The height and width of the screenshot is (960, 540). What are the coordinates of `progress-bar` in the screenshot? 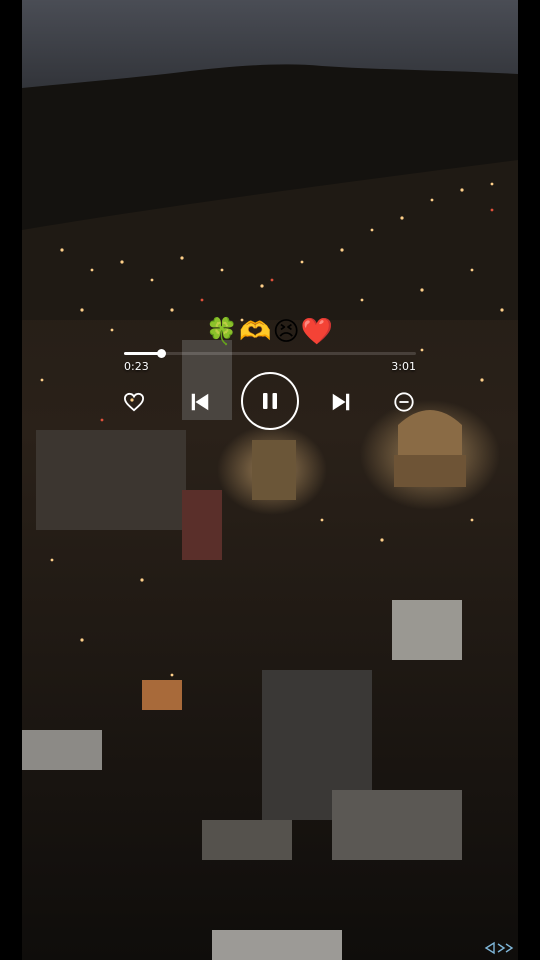 It's located at (270, 353).